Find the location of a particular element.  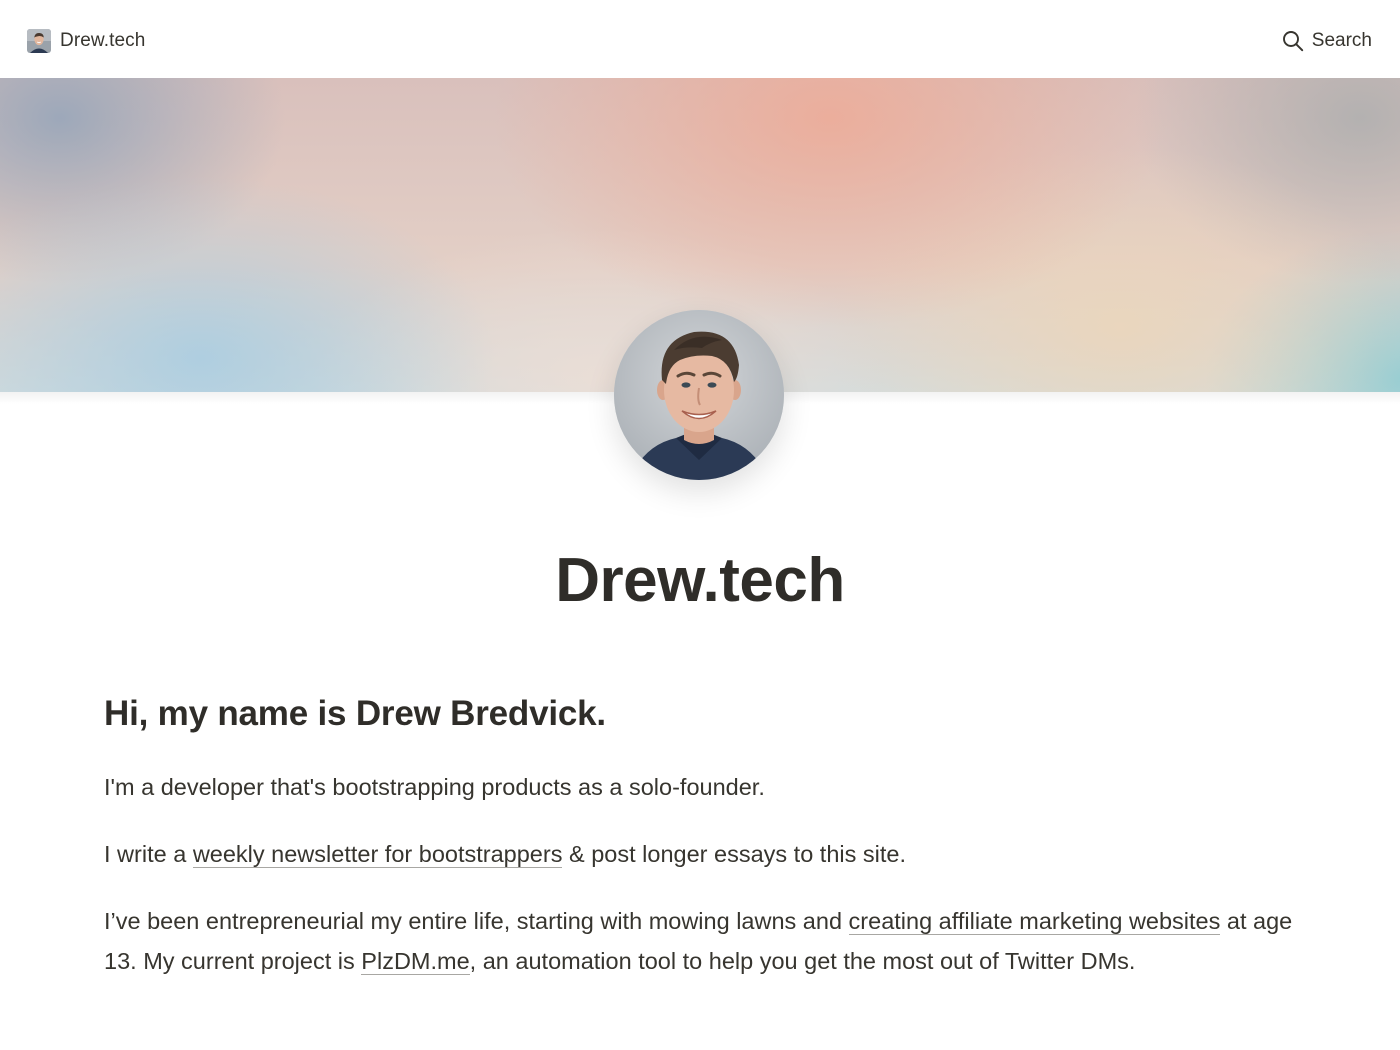

affiliate-websites-link: creating affiliate marketing websites is located at coordinates (1034, 921).